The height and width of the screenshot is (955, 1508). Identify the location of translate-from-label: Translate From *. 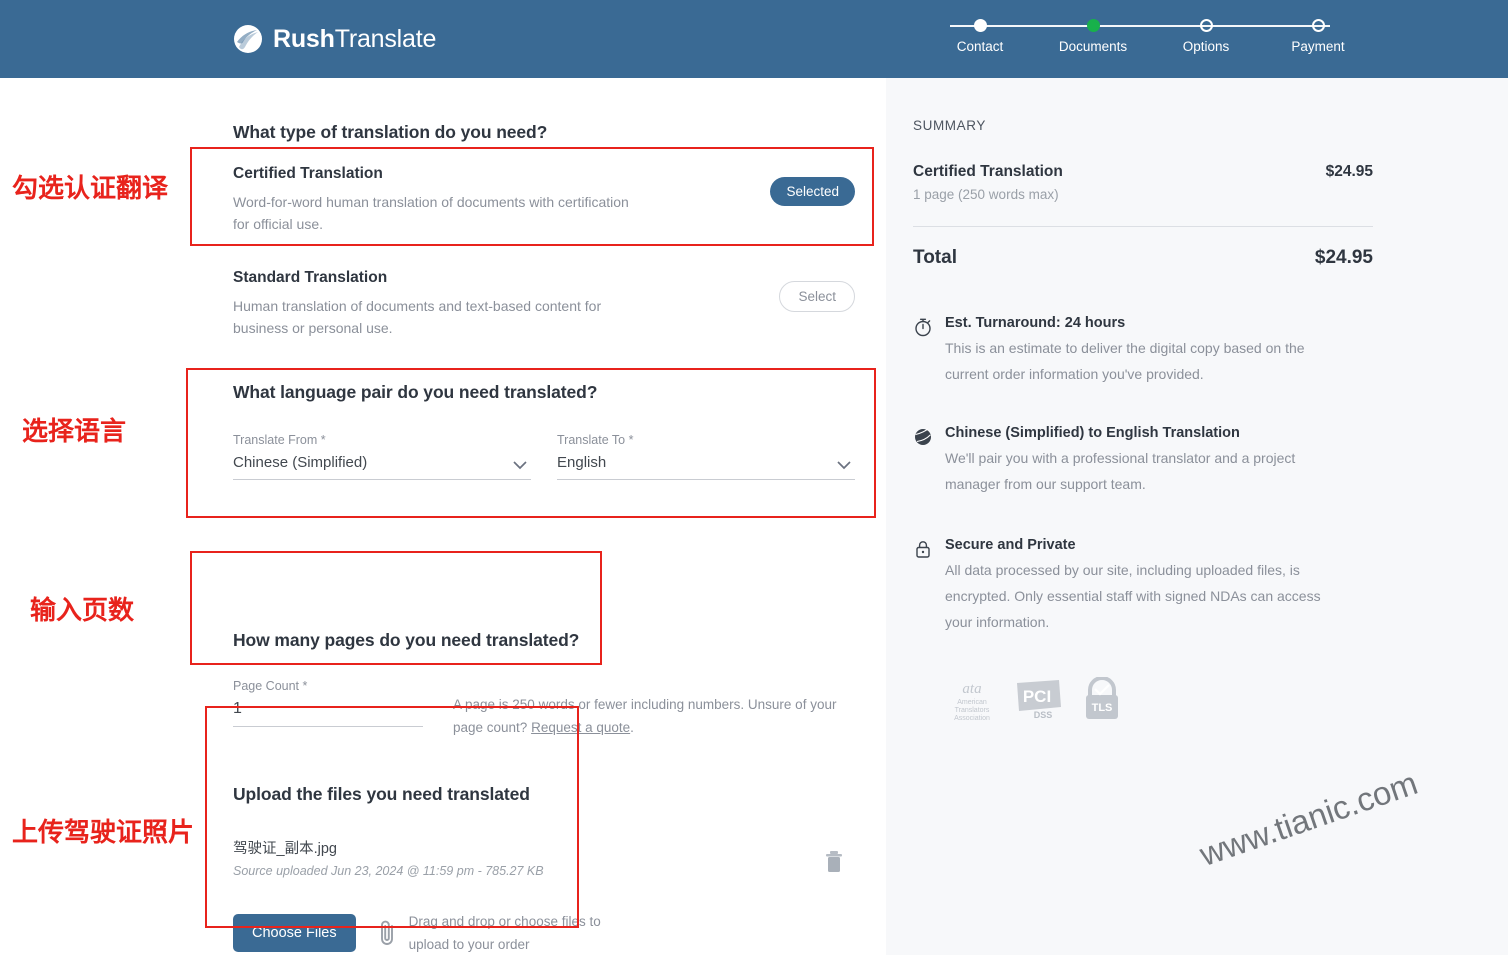
(279, 440).